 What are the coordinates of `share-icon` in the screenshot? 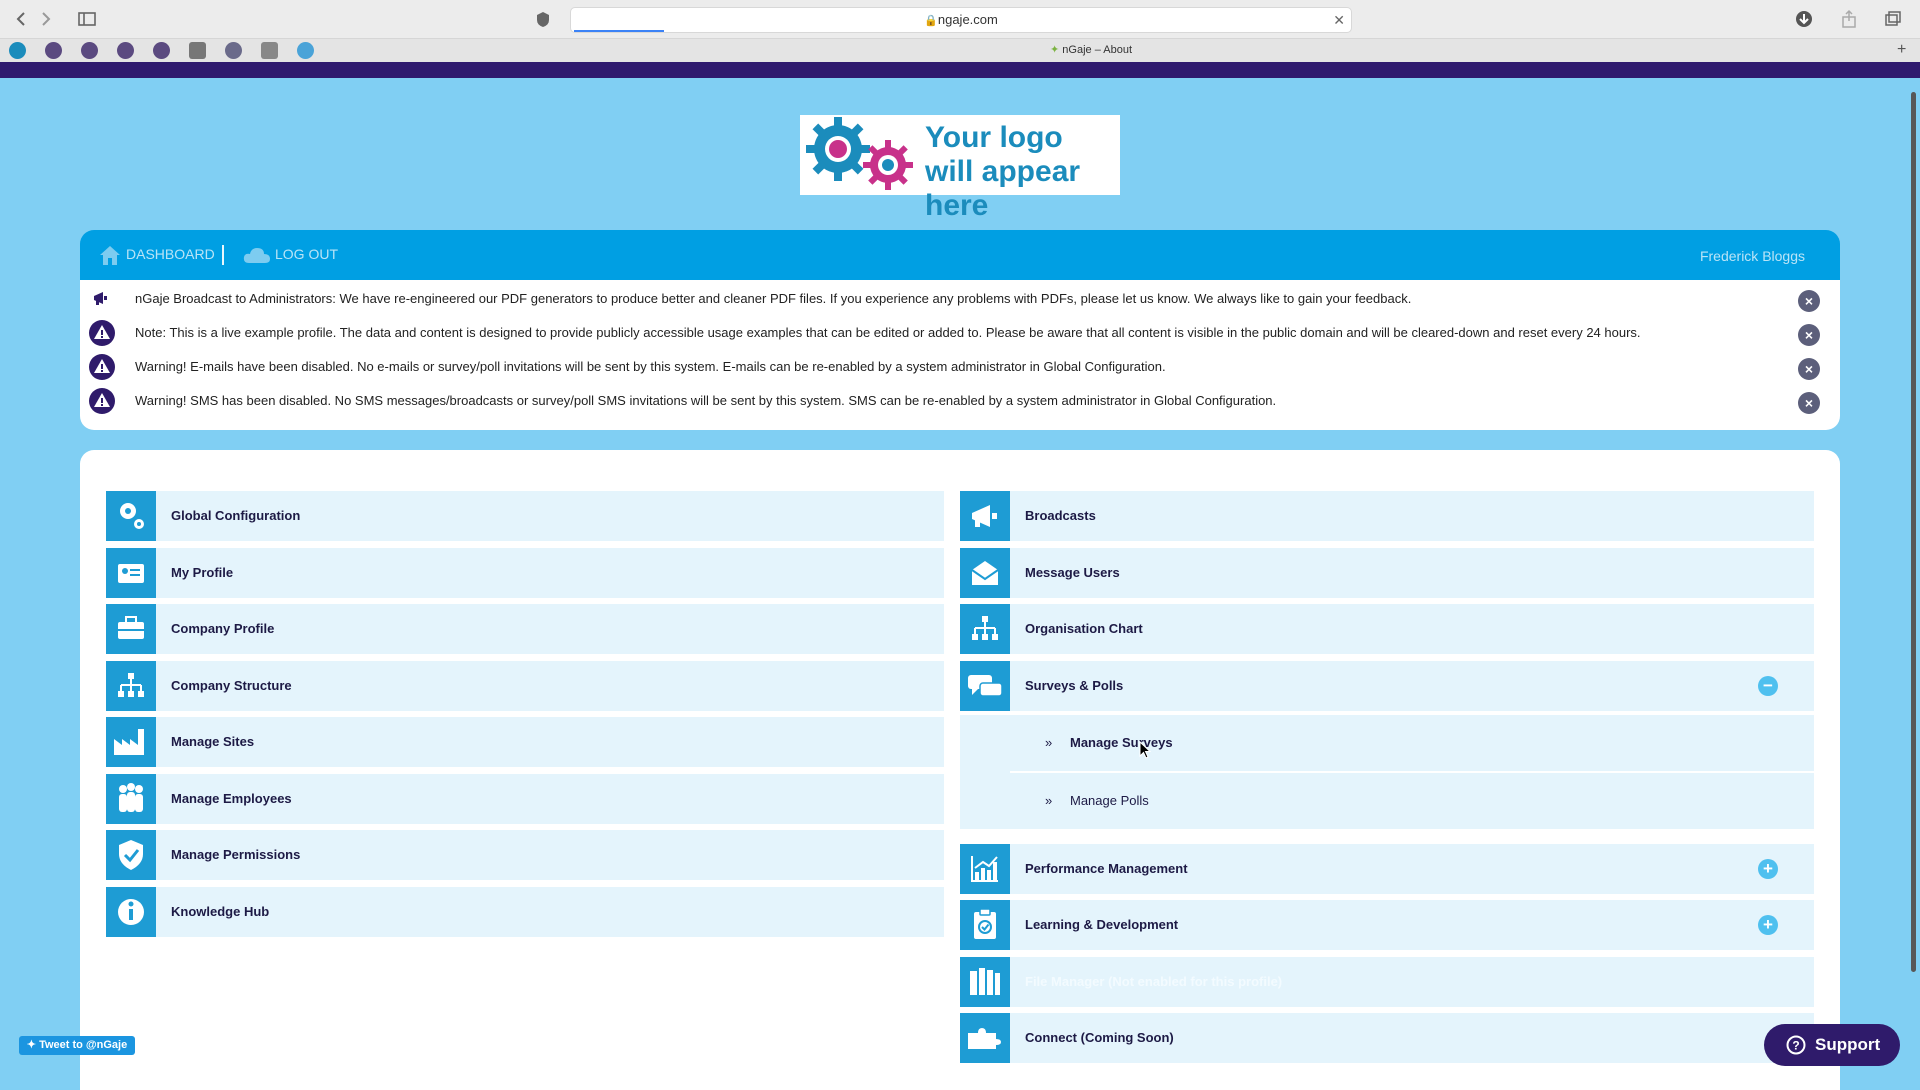 It's located at (1849, 18).